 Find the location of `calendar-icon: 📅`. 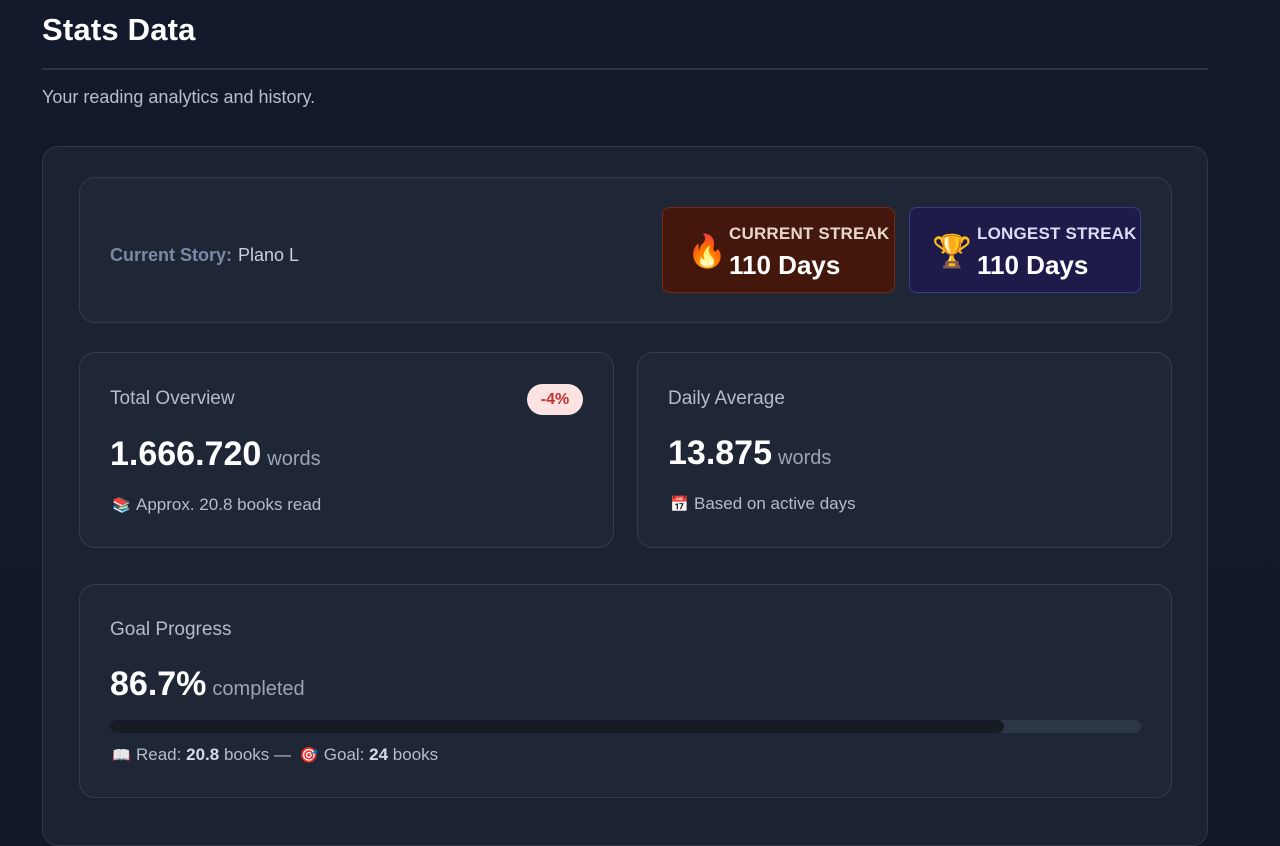

calendar-icon: 📅 is located at coordinates (679, 504).